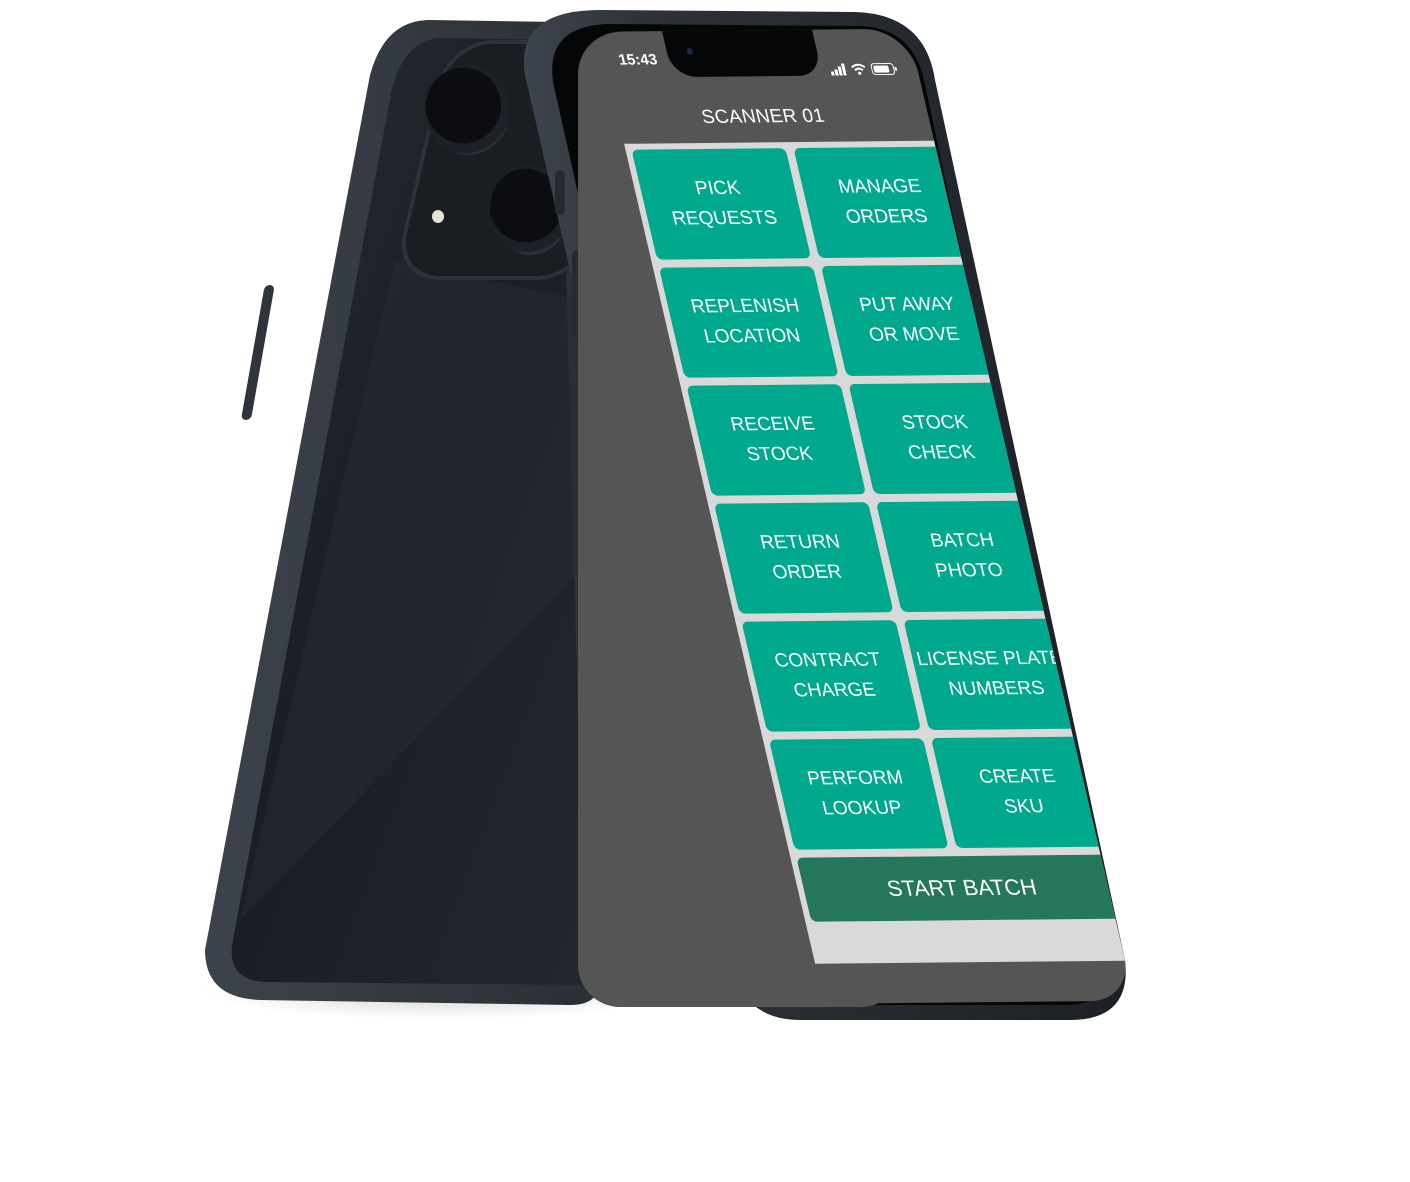  Describe the element at coordinates (721, 204) in the screenshot. I see `pick-requests-button: PICK REQUESTS` at that location.